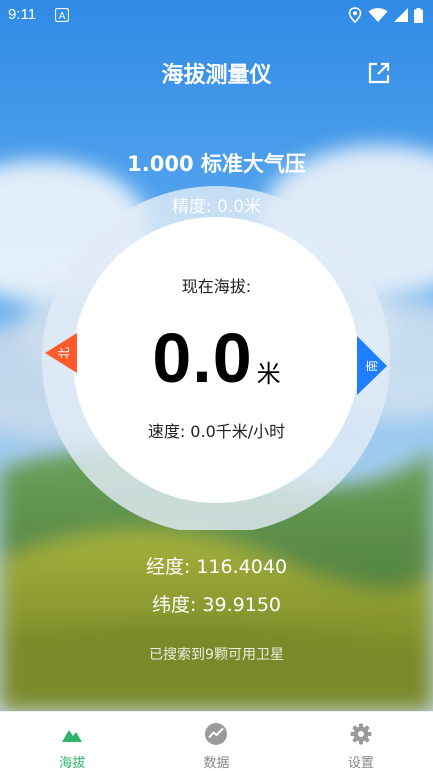 The height and width of the screenshot is (771, 433). What do you see at coordinates (216, 286) in the screenshot?
I see `current-altitude-label: 现在海拔:` at bounding box center [216, 286].